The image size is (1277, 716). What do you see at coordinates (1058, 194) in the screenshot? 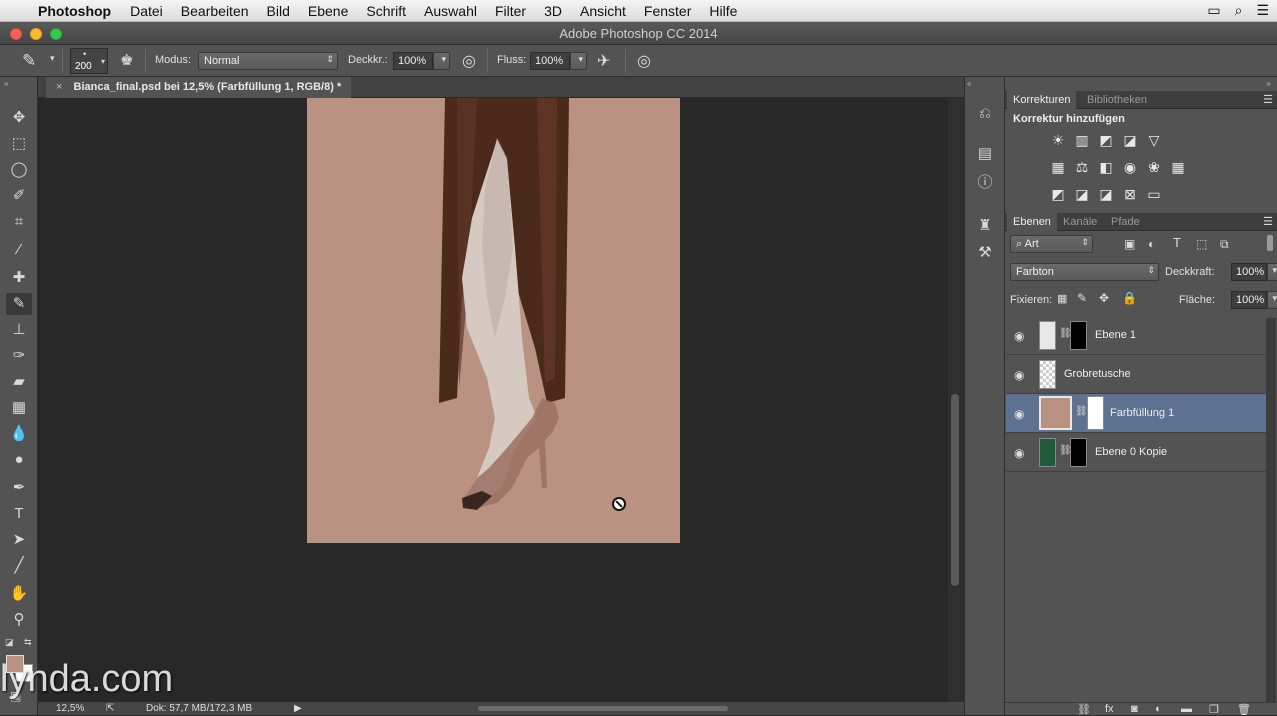
I see `invert-icon: ◩` at bounding box center [1058, 194].